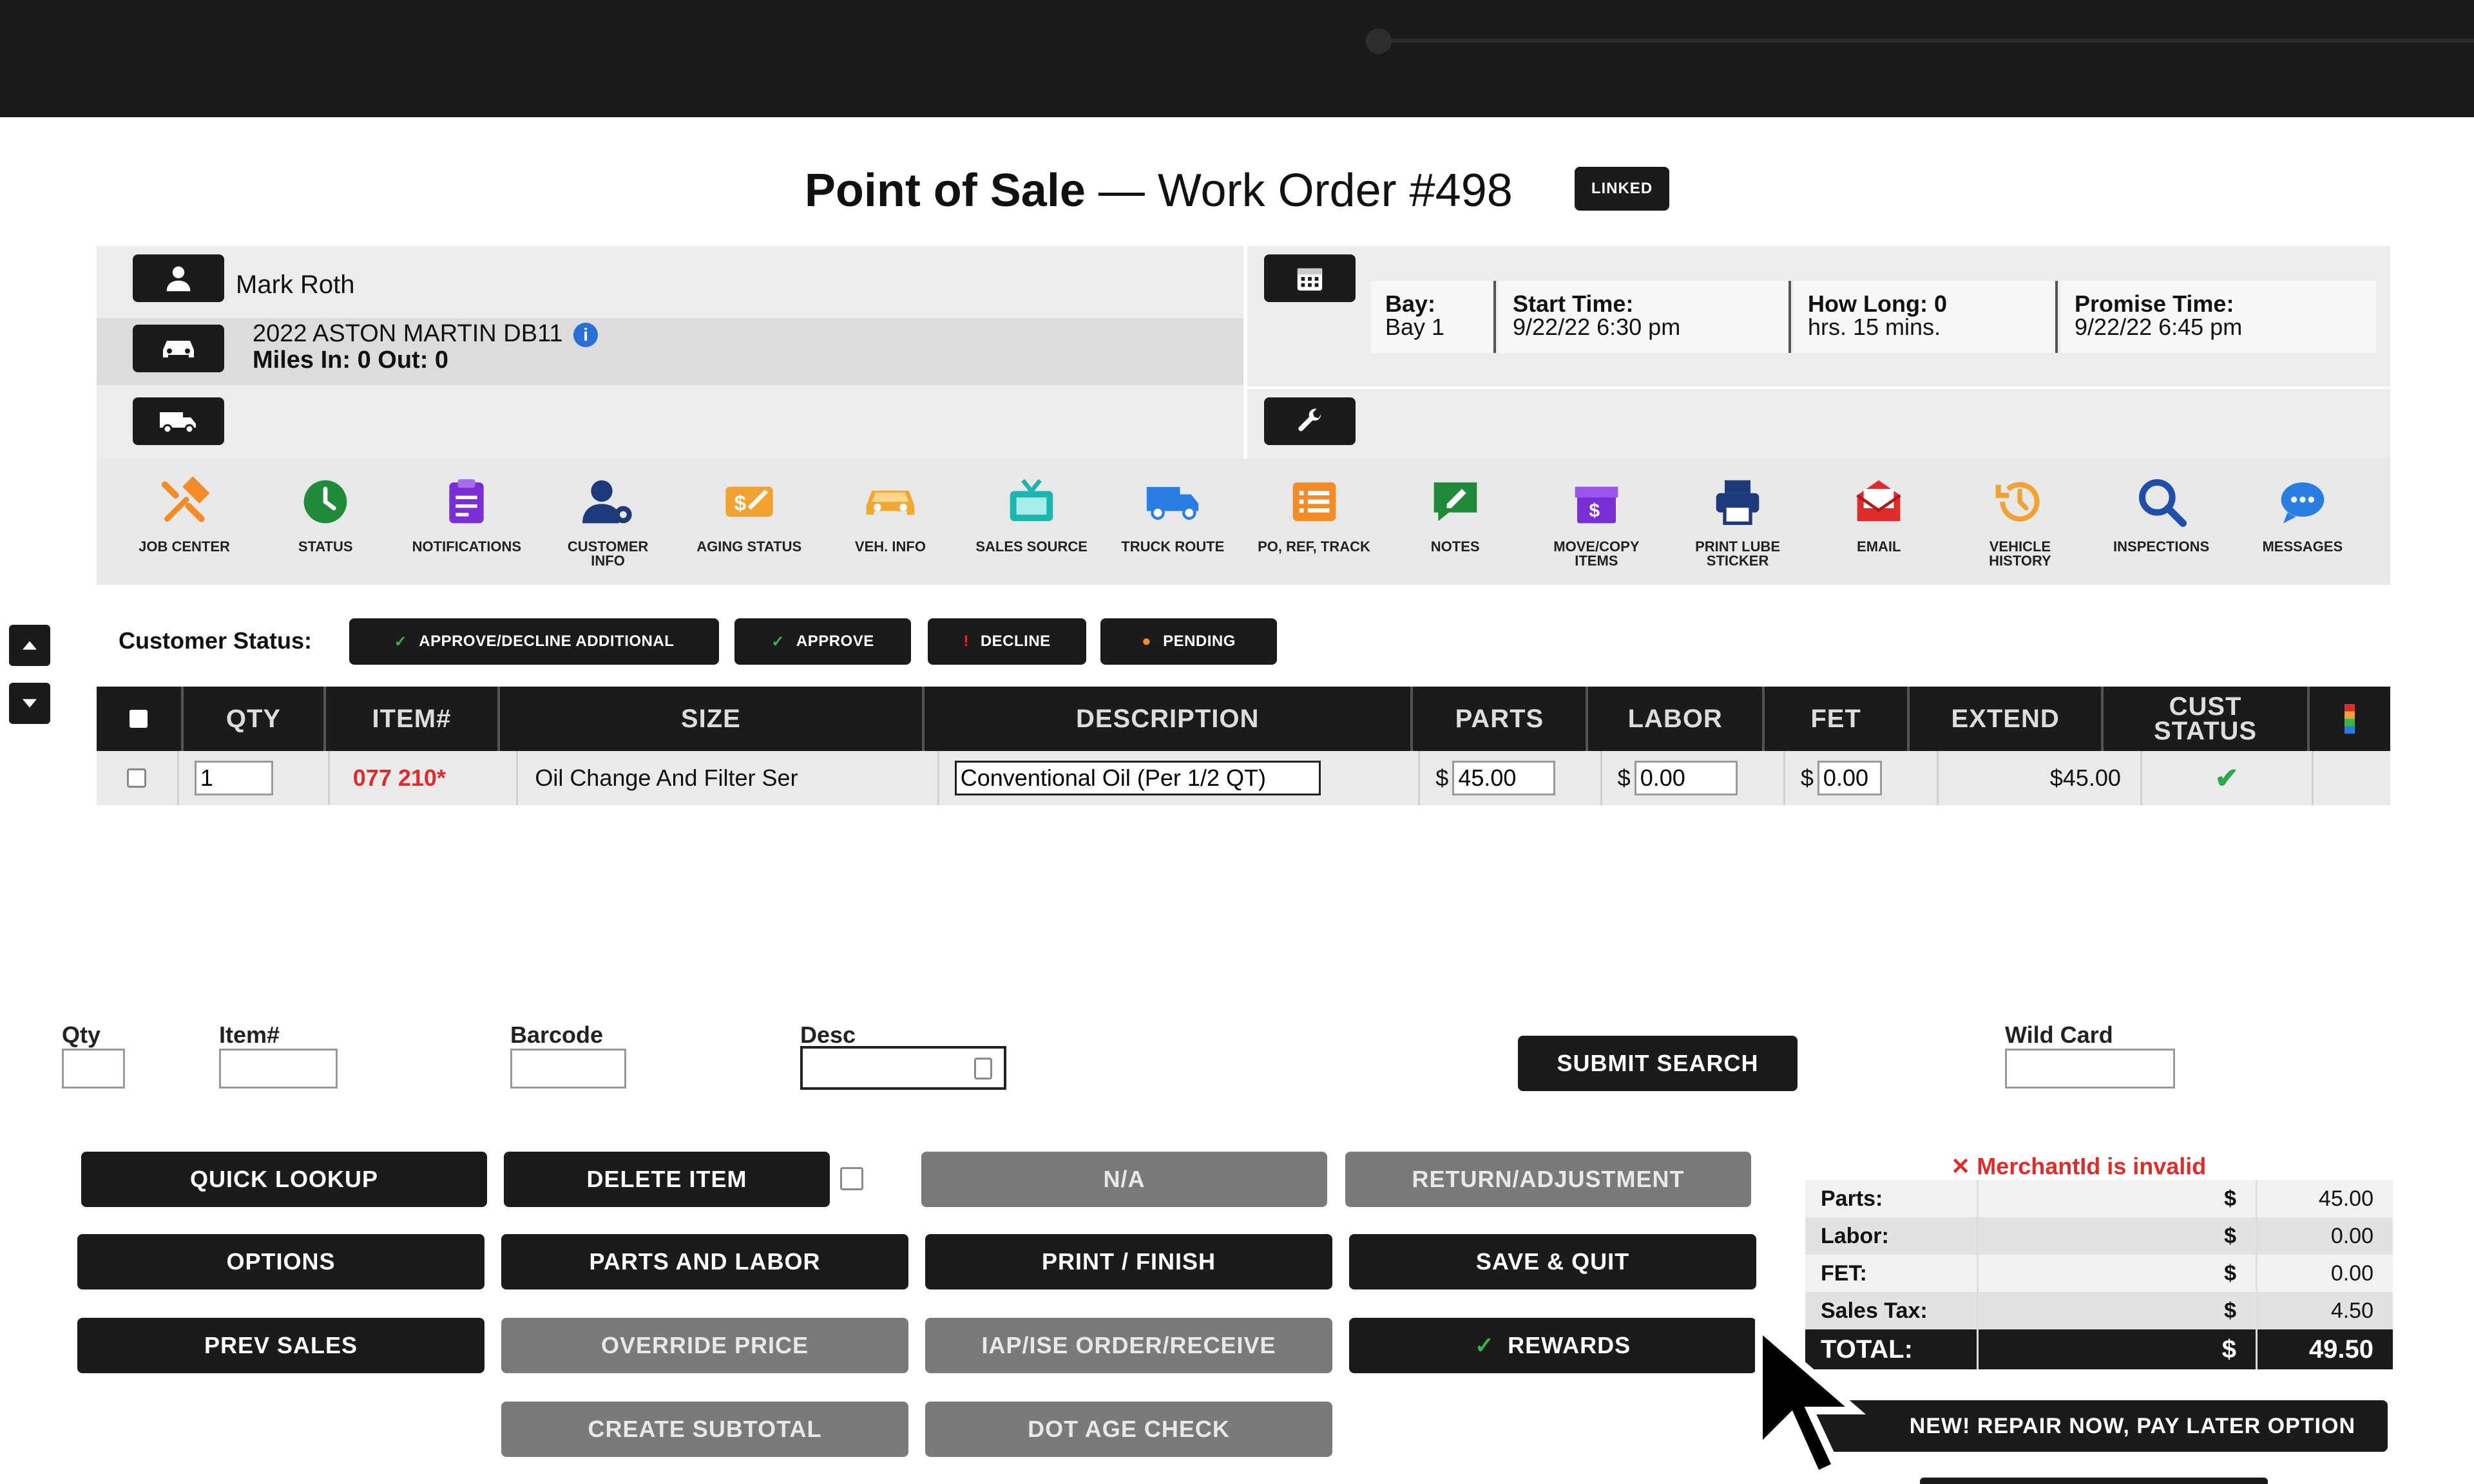  What do you see at coordinates (2090, 1069) in the screenshot?
I see `wild-card-input` at bounding box center [2090, 1069].